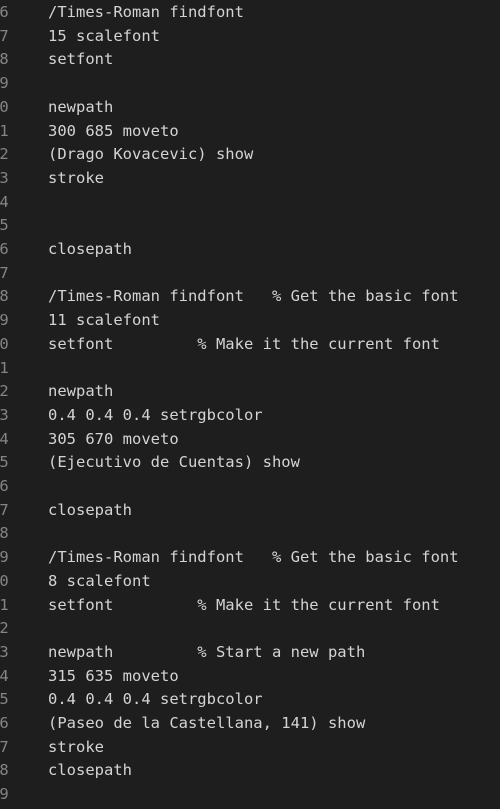  I want to click on line-number: 46, so click(4, 249).